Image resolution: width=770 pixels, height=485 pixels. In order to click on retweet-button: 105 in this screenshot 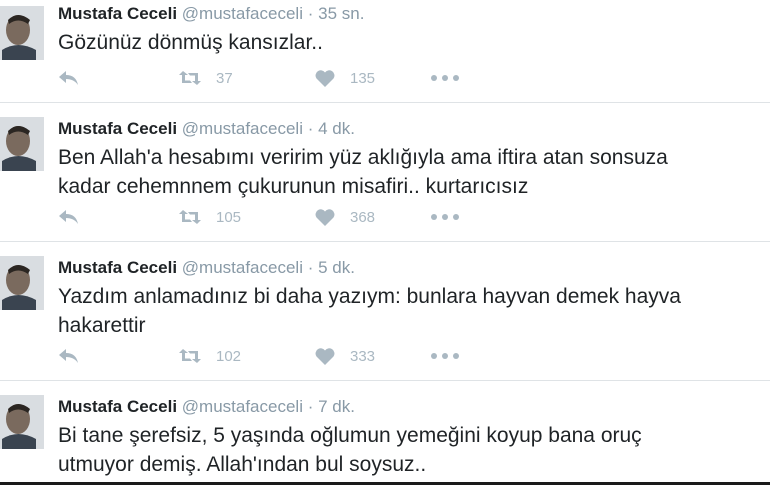, I will do `click(246, 217)`.